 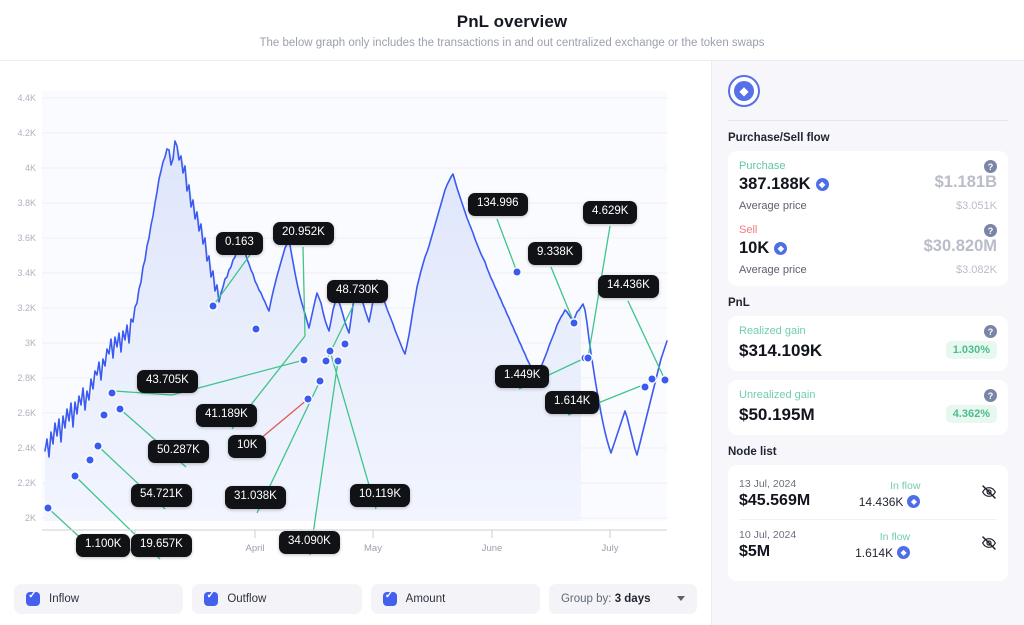 I want to click on purchase-value-row: 387.188K ◆ $1.181B, so click(x=868, y=183).